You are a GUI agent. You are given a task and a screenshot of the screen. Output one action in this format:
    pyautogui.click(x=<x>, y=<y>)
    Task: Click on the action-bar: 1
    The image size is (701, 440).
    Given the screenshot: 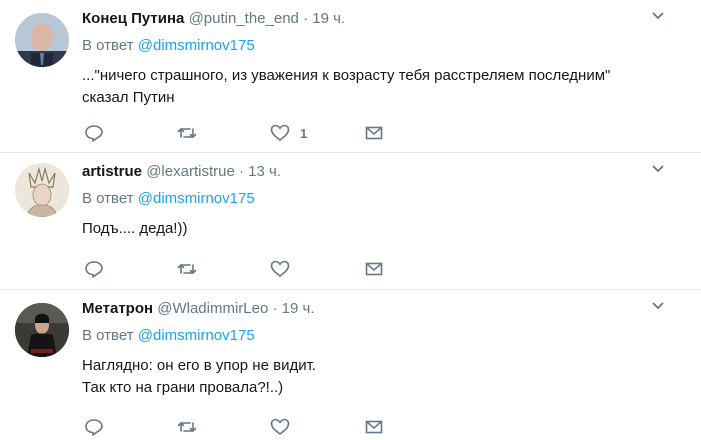 What is the action you would take?
    pyautogui.click(x=242, y=133)
    